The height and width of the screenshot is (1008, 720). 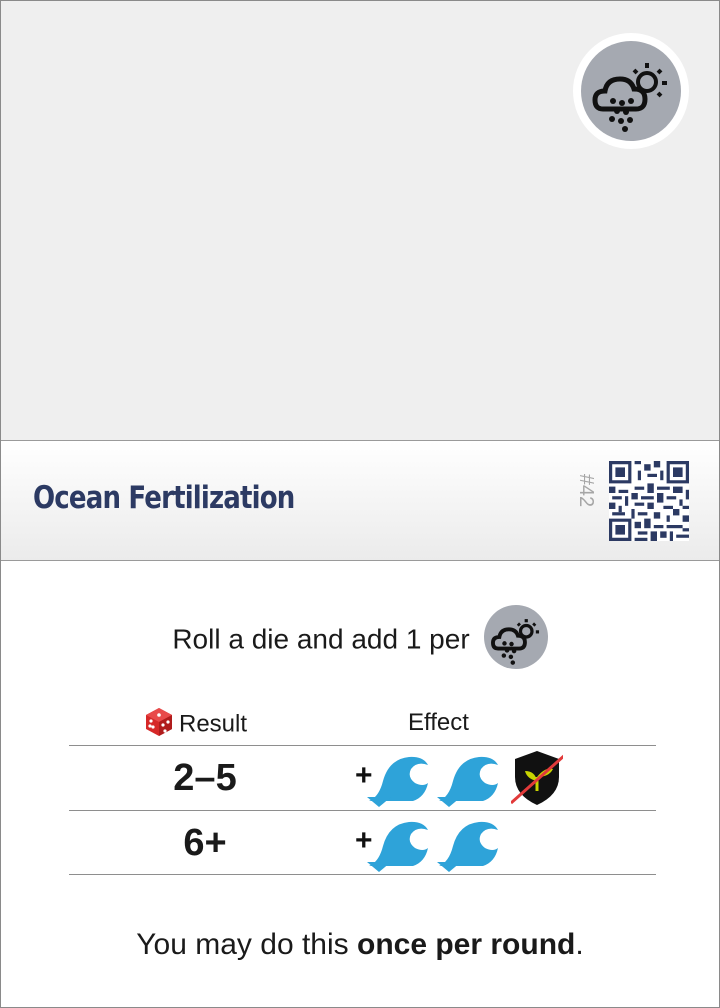 What do you see at coordinates (164, 498) in the screenshot?
I see `card-title: Ocean Fertilization` at bounding box center [164, 498].